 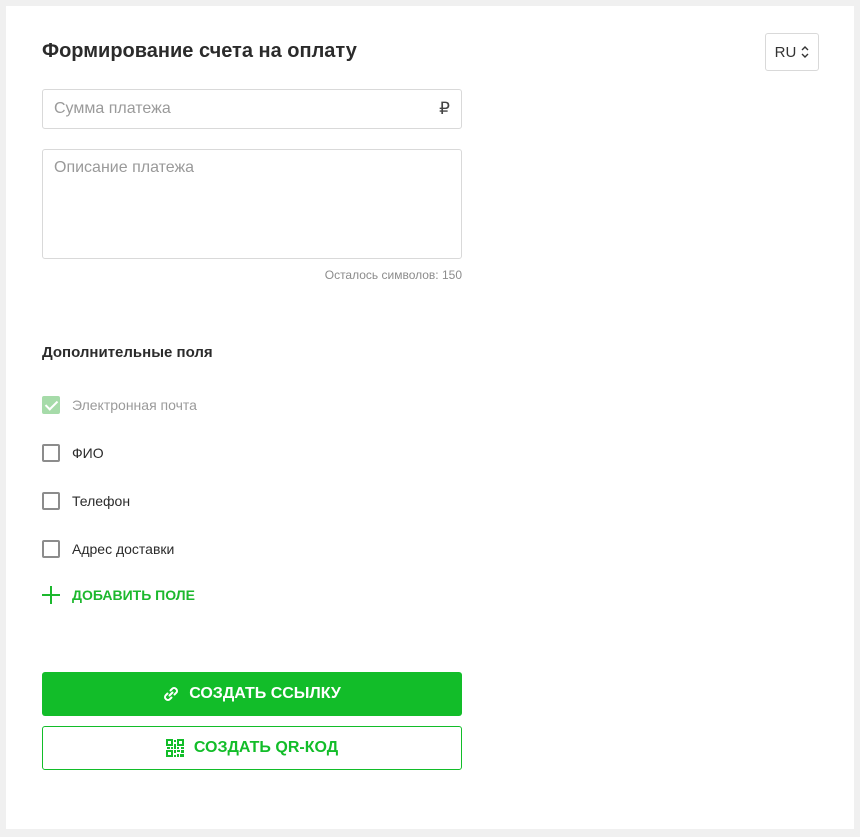 What do you see at coordinates (133, 595) in the screenshot?
I see `add-field-label: ДОБАВИТЬ ПОЛЕ` at bounding box center [133, 595].